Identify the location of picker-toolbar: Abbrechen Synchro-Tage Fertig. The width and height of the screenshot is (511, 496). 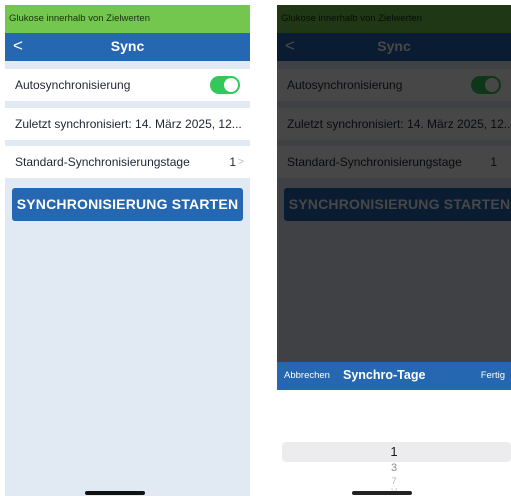
(394, 376).